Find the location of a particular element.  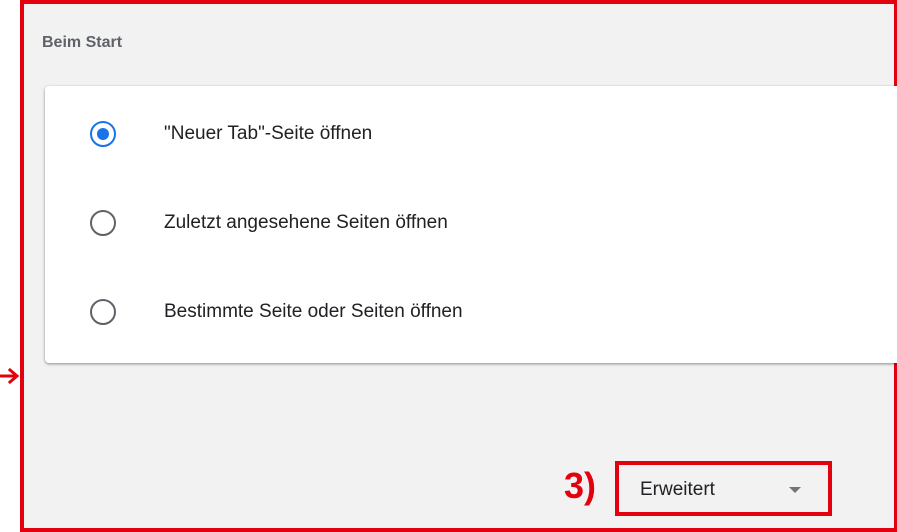

annotation-highlight-box: Erweitert is located at coordinates (723, 488).